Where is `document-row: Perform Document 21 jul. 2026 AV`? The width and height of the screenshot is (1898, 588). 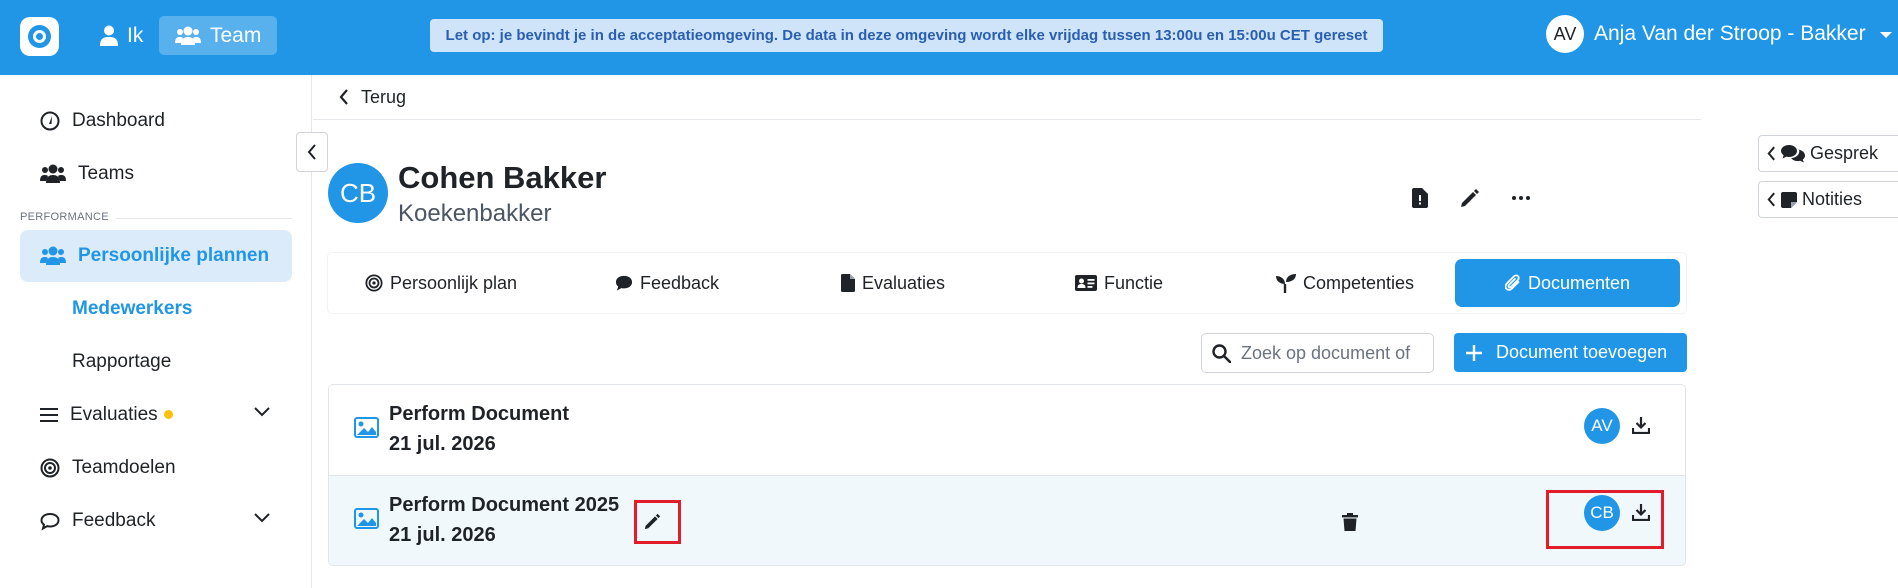 document-row: Perform Document 21 jul. 2026 AV is located at coordinates (1007, 430).